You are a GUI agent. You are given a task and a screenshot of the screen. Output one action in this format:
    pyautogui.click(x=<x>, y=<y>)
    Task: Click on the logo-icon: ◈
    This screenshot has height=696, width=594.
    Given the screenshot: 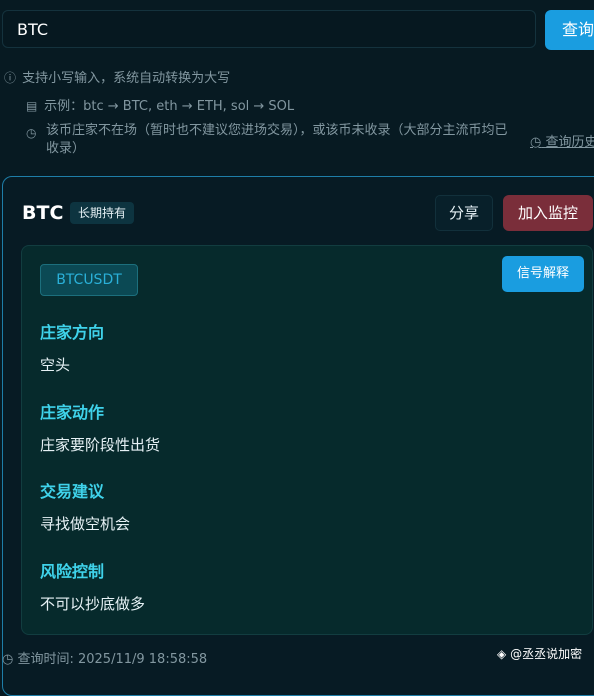 What is the action you would take?
    pyautogui.click(x=502, y=654)
    